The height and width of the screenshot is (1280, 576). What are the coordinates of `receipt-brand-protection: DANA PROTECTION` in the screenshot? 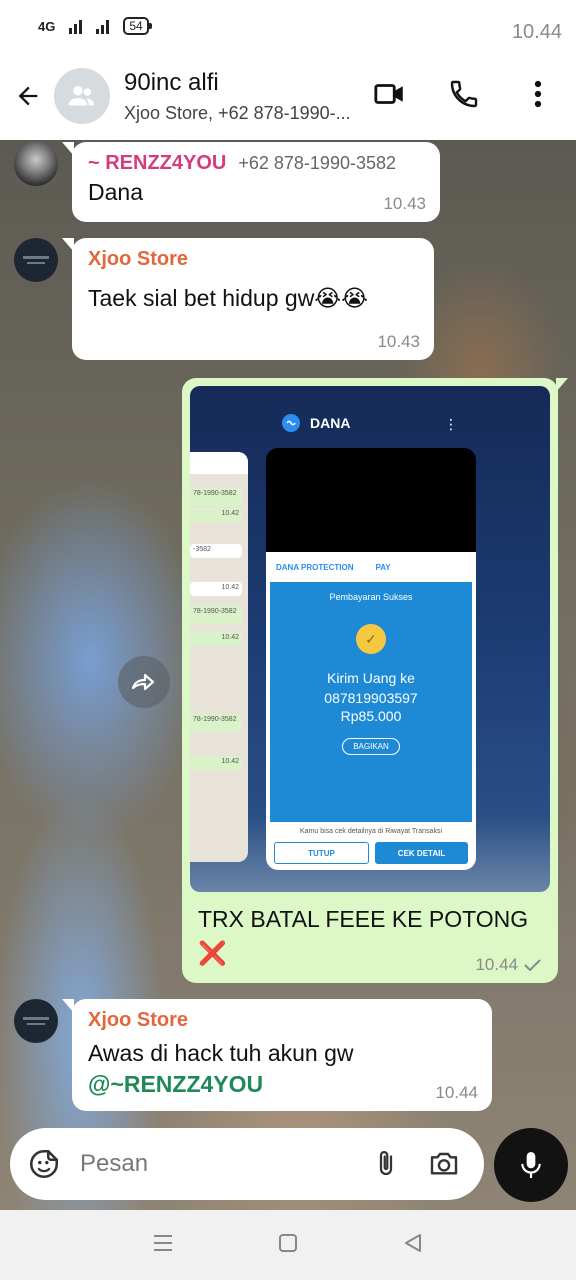 It's located at (315, 567).